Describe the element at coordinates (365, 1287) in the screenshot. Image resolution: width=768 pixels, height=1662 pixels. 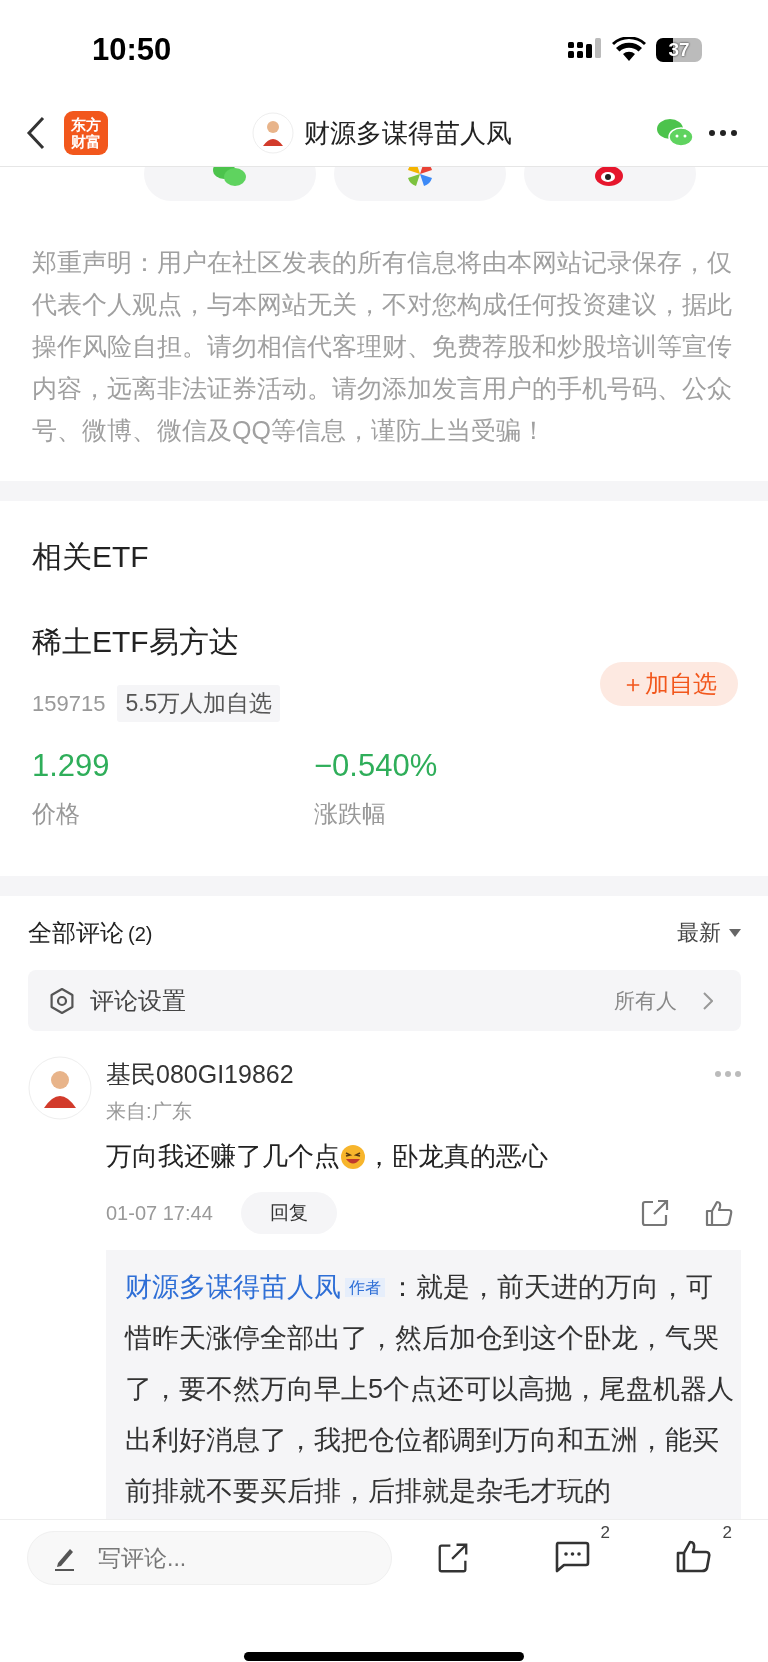
I see `author-badge: 作者` at that location.